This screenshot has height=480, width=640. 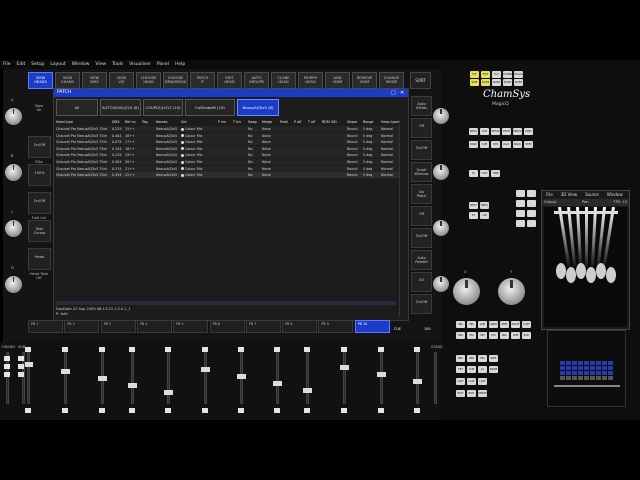 I want to click on column-header-10: Posit, so click(x=286, y=122).